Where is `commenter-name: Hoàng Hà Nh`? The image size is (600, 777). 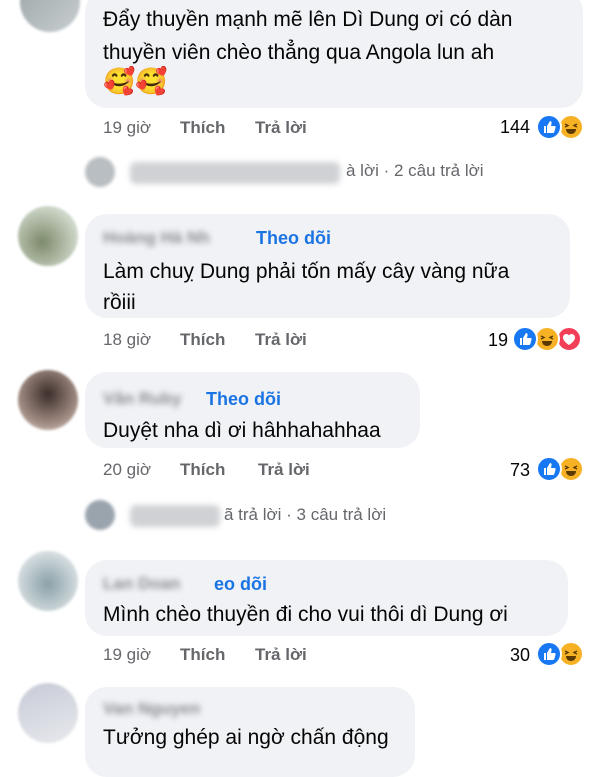 commenter-name: Hoàng Hà Nh is located at coordinates (156, 237).